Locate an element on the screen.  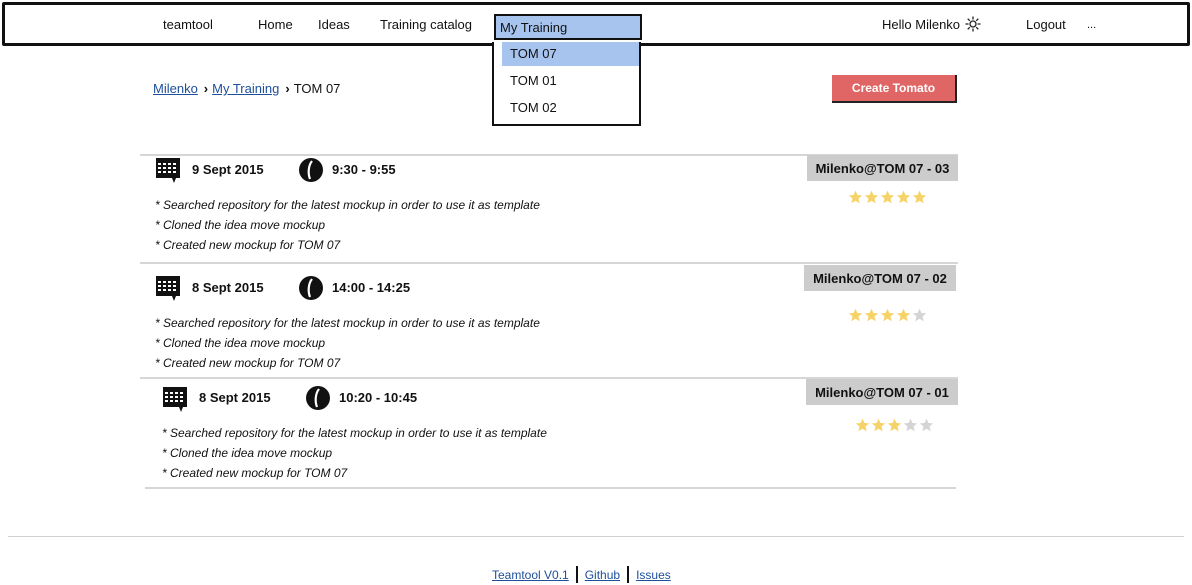
session-tag: Milenko@TOM 07 - 02 is located at coordinates (880, 278).